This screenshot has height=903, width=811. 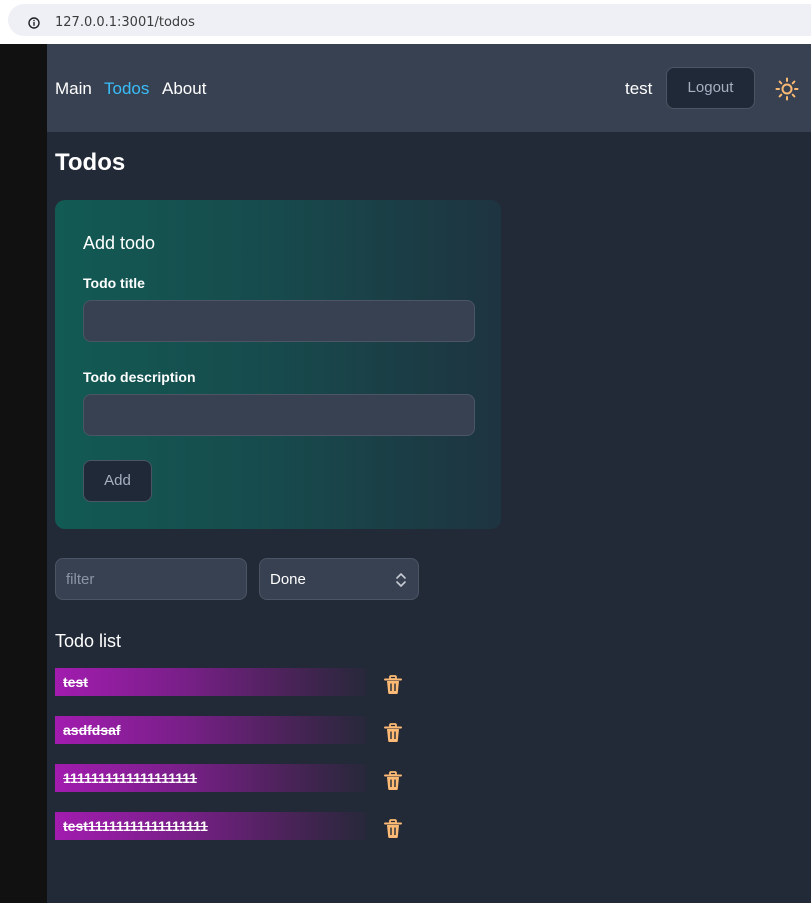 What do you see at coordinates (288, 579) in the screenshot?
I see `status-select-value: Done` at bounding box center [288, 579].